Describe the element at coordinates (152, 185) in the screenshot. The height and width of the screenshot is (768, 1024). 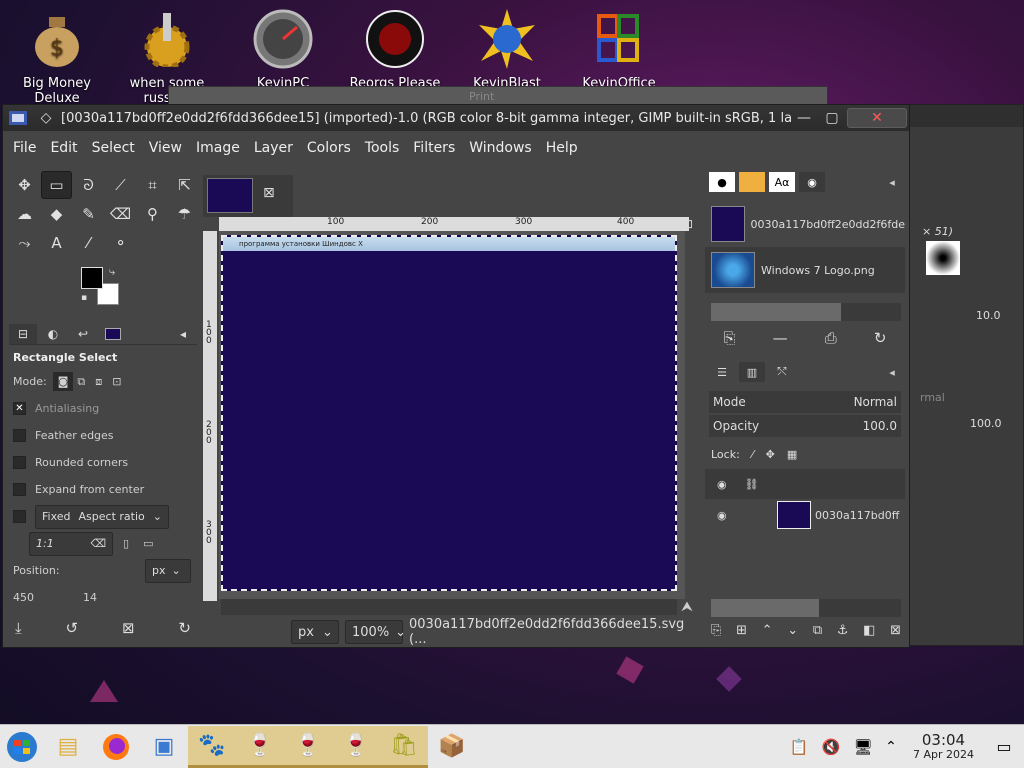
I see `crop-tool-icon: ⌗` at that location.